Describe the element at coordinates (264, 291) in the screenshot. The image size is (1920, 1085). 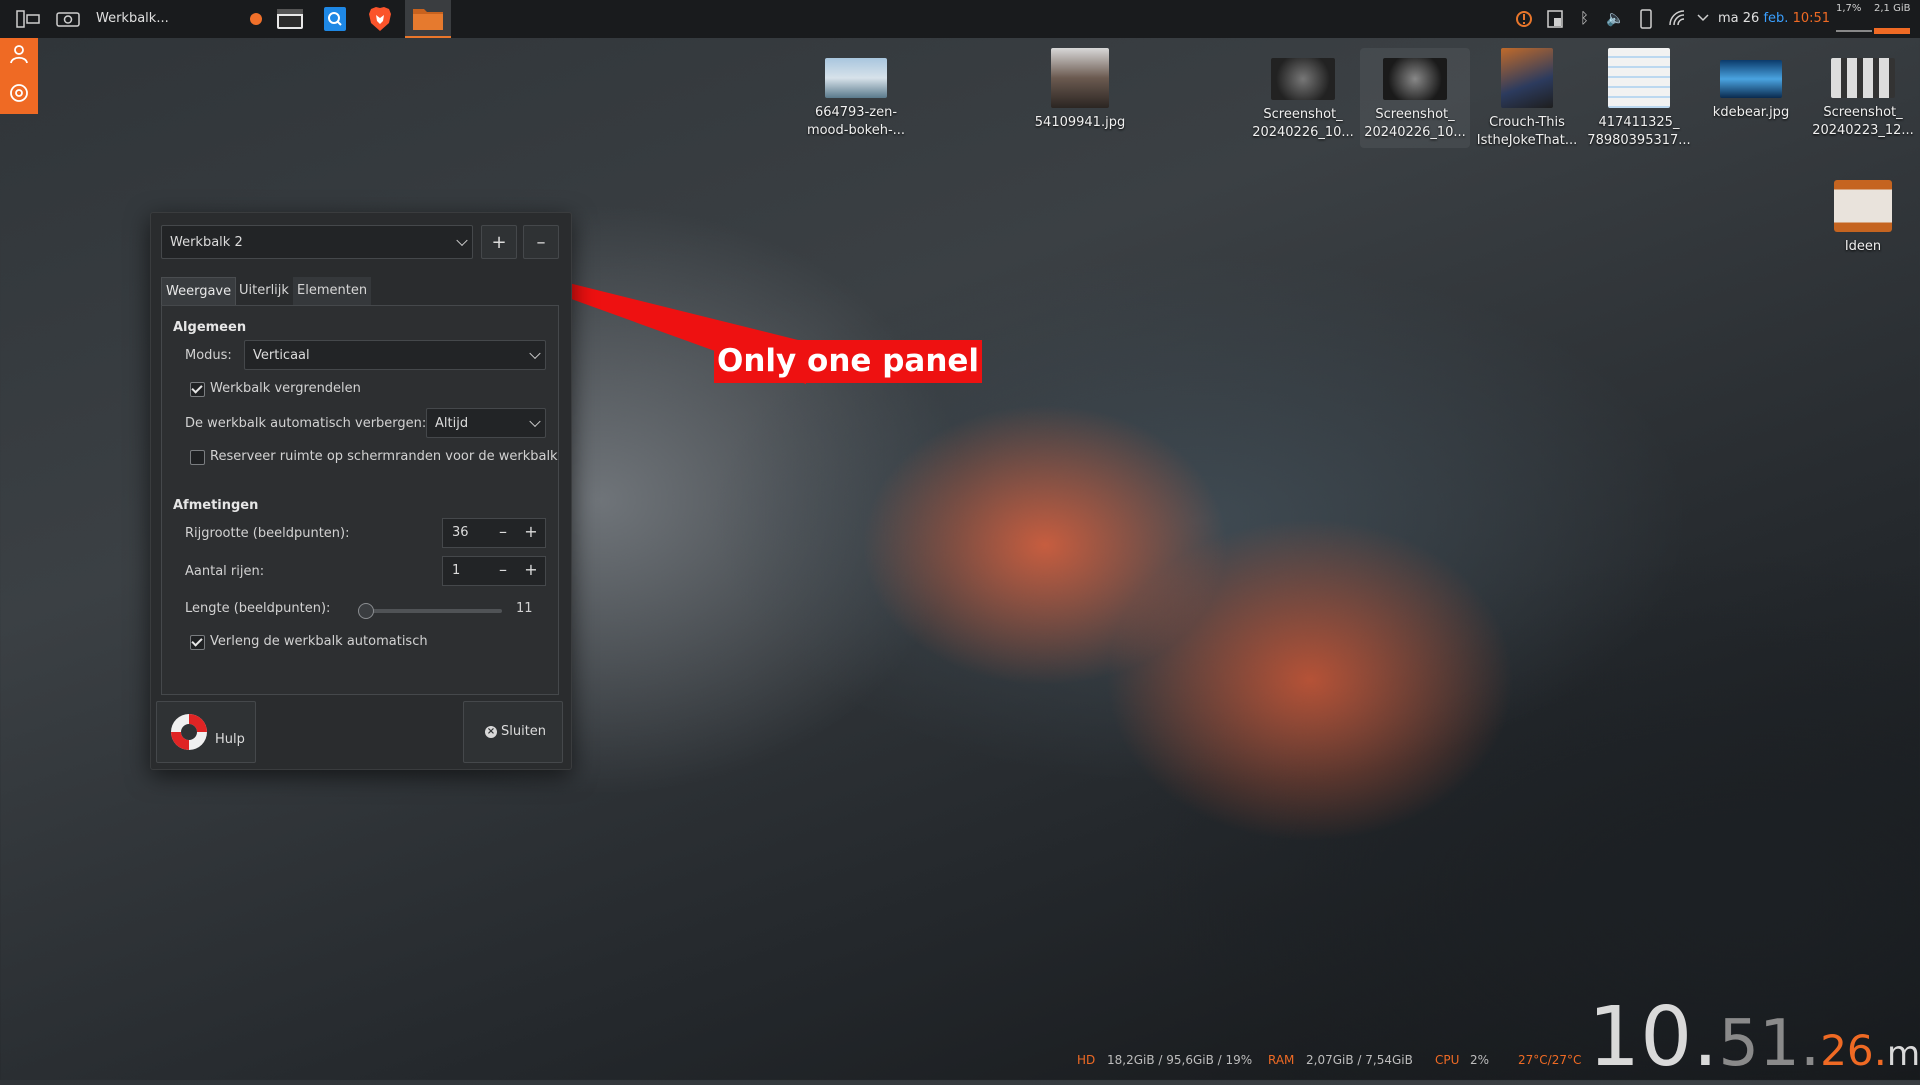
I see `tab-uiterlijk: Uiterlijk` at that location.